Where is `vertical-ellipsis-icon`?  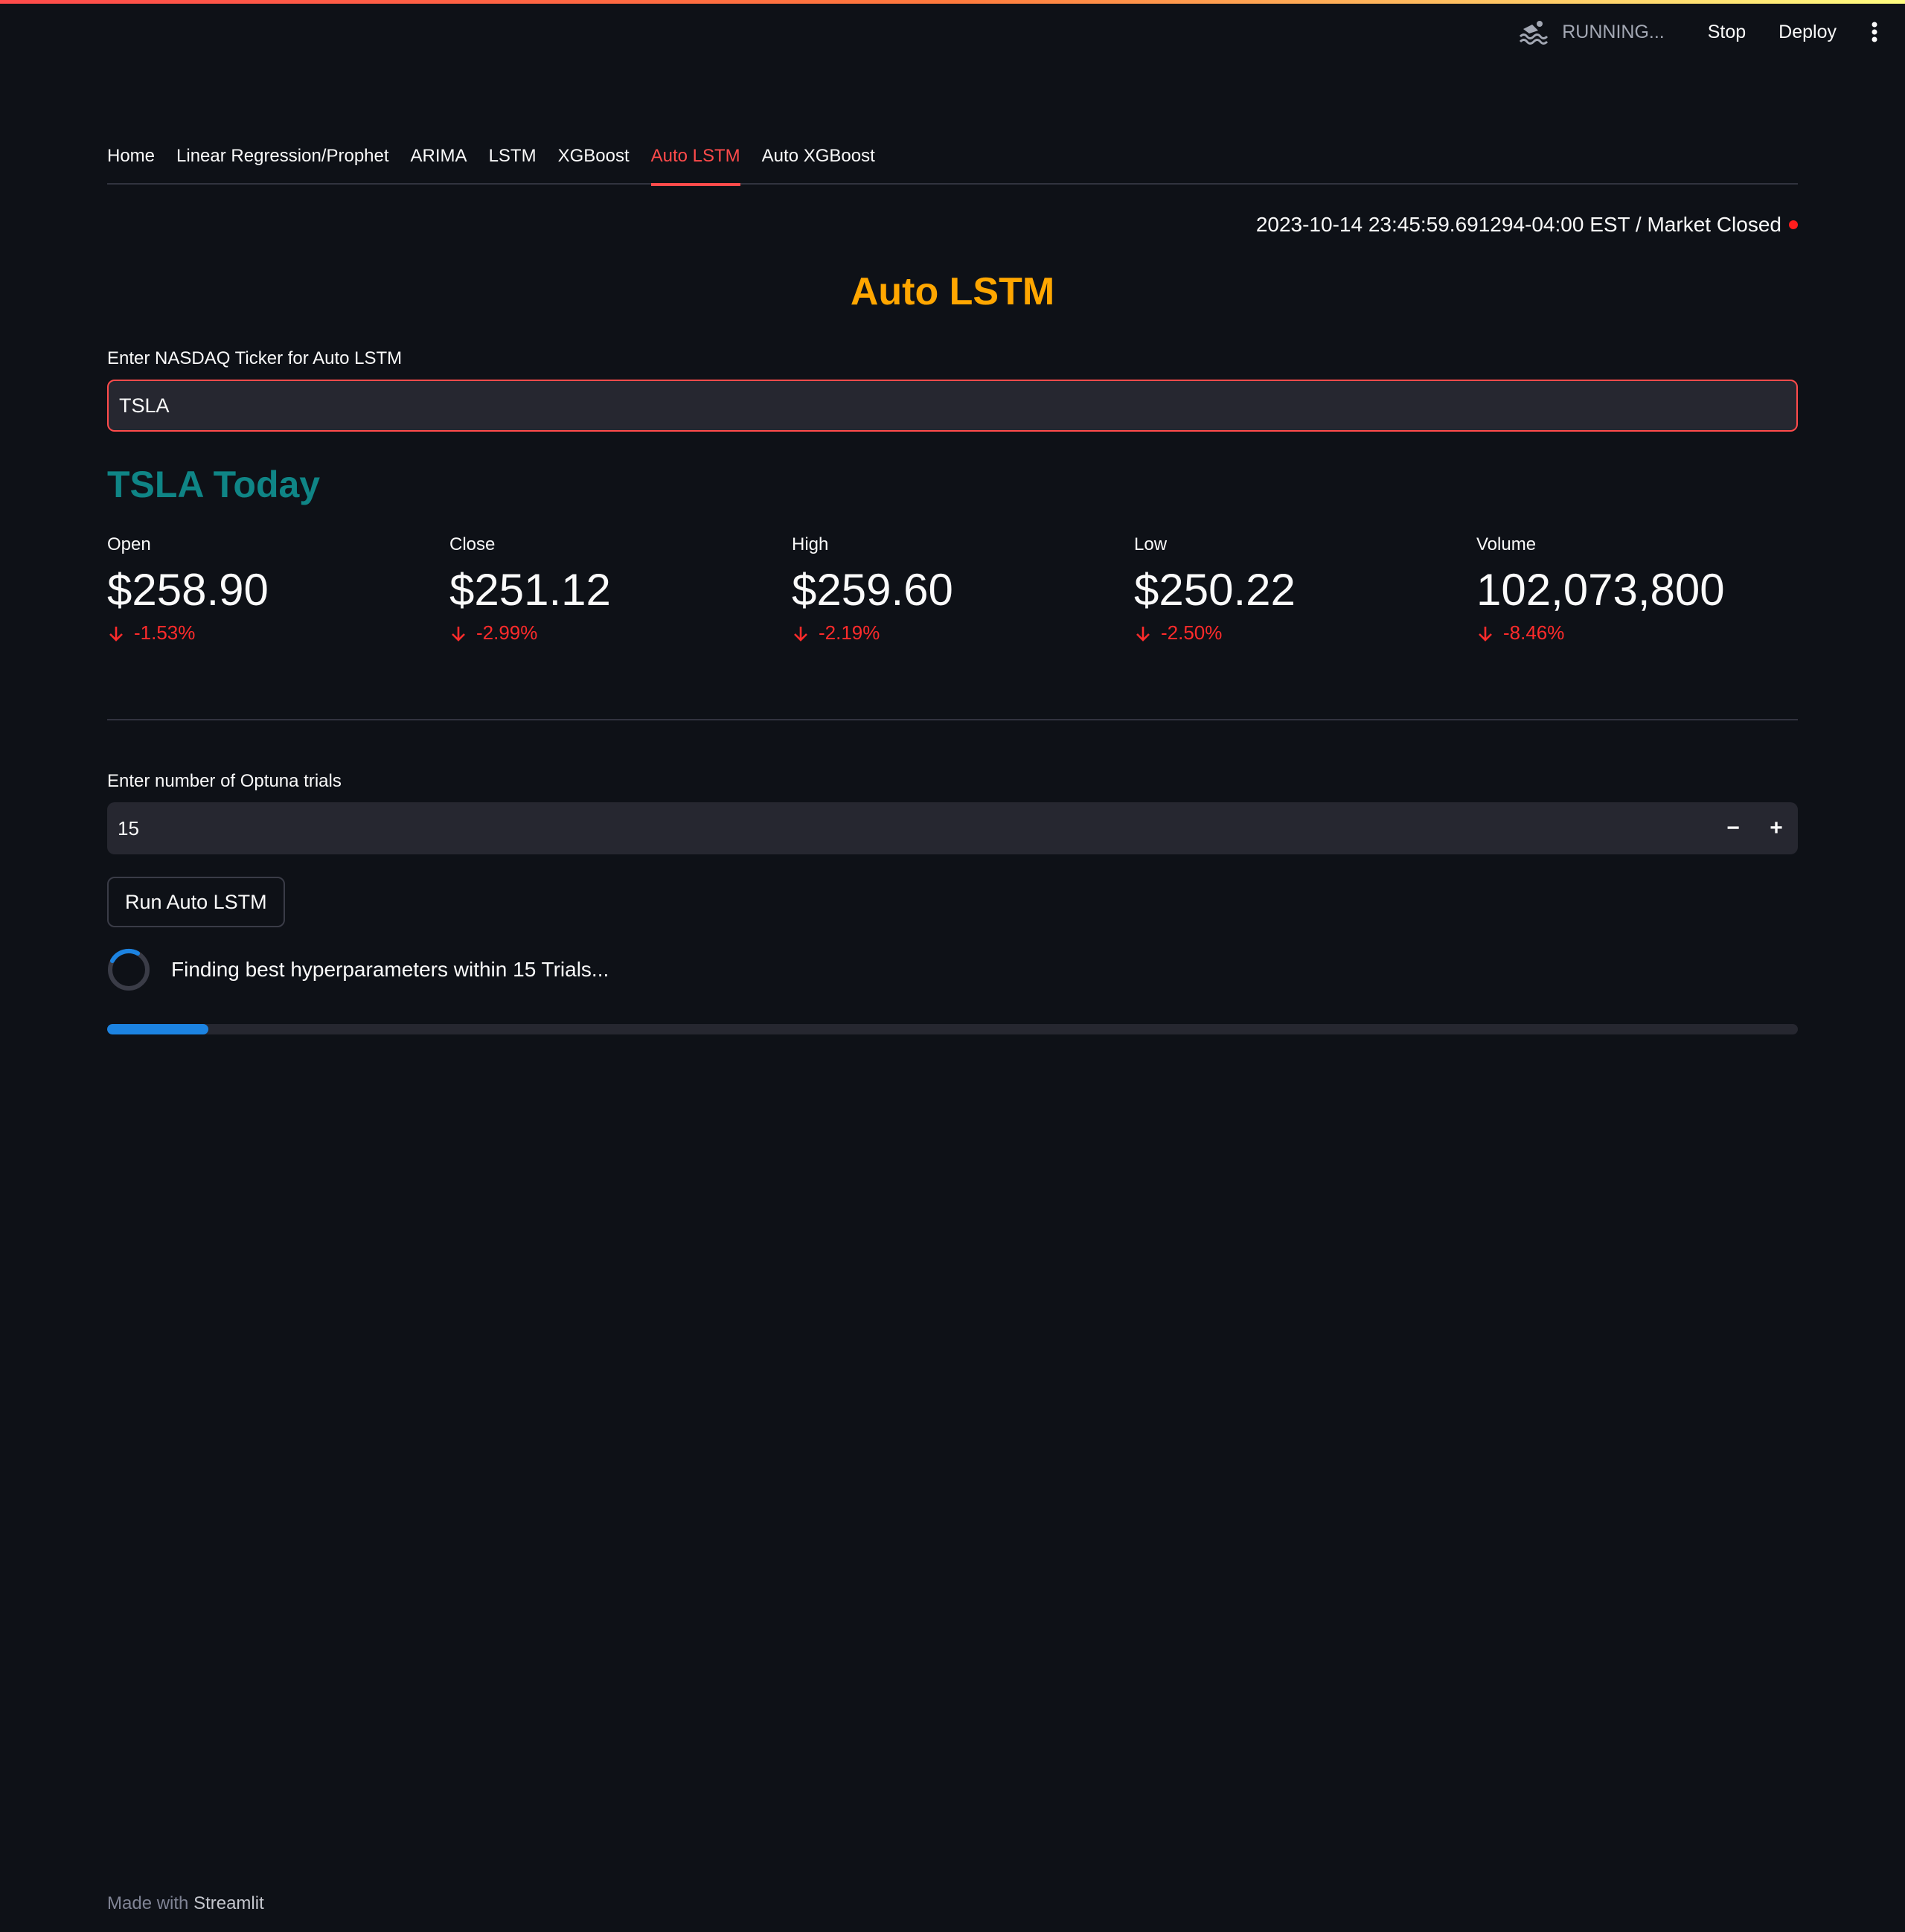
vertical-ellipsis-icon is located at coordinates (1874, 32).